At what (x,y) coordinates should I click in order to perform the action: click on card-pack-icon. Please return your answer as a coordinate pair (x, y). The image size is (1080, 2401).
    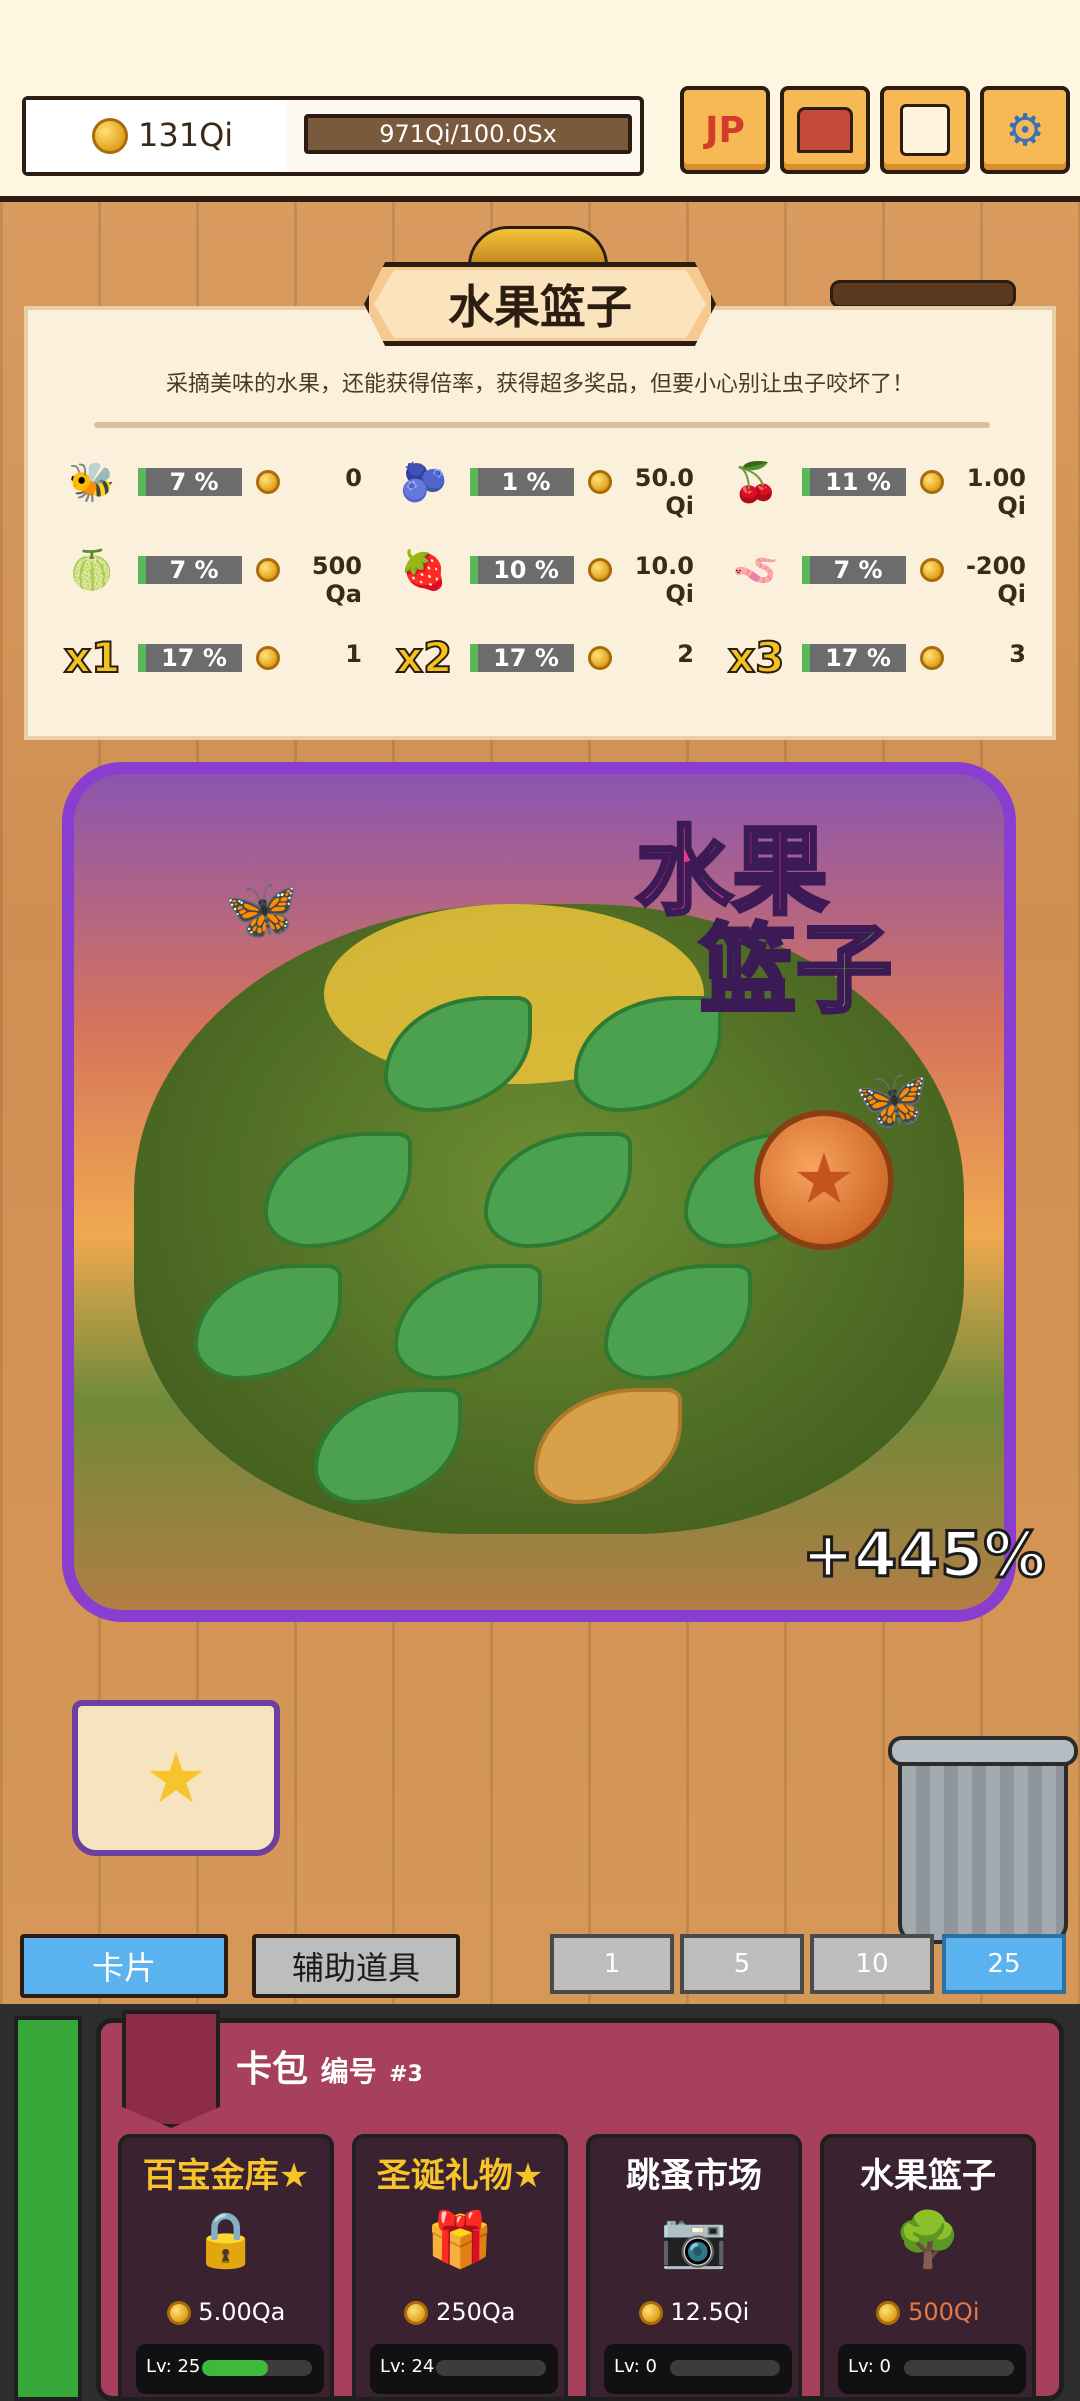
    Looking at the image, I should click on (171, 2069).